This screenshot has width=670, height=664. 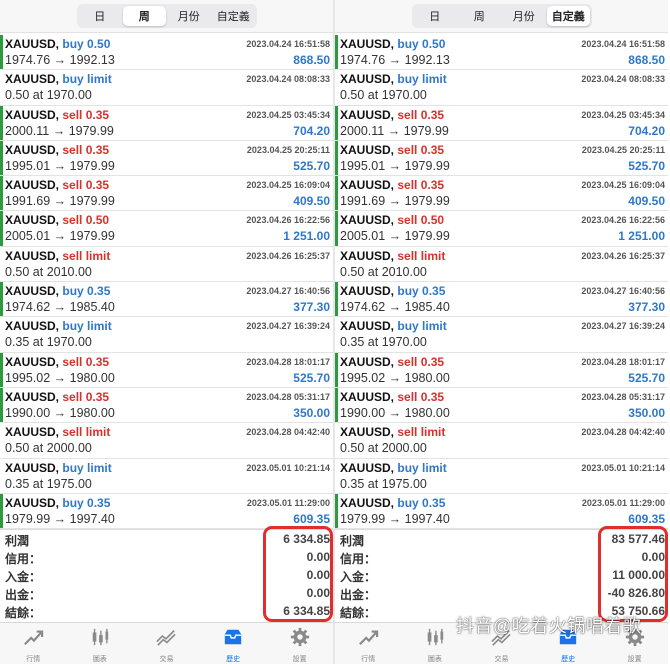 What do you see at coordinates (641, 236) in the screenshot?
I see `order-profit: 1 251.00` at bounding box center [641, 236].